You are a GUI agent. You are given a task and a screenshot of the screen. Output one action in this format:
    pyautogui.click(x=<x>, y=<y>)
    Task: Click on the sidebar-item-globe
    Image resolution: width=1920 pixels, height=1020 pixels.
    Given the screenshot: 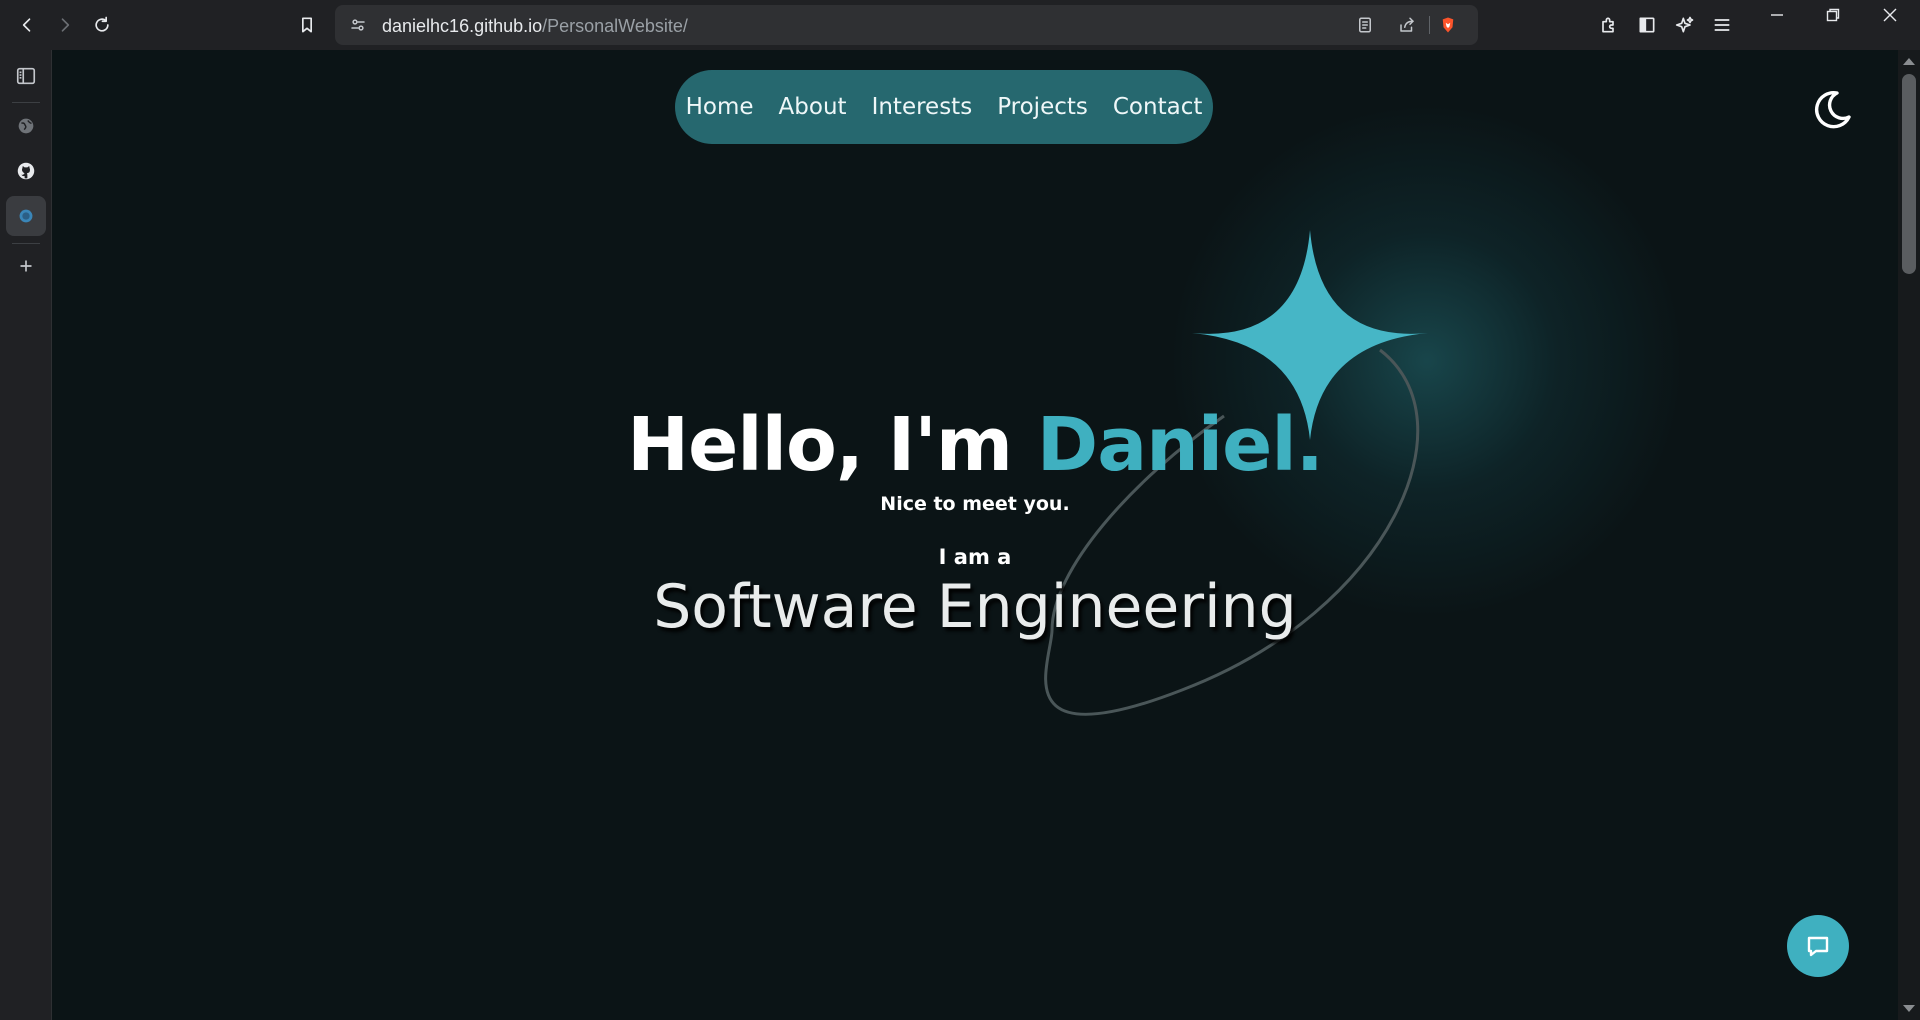 What is the action you would take?
    pyautogui.click(x=26, y=126)
    